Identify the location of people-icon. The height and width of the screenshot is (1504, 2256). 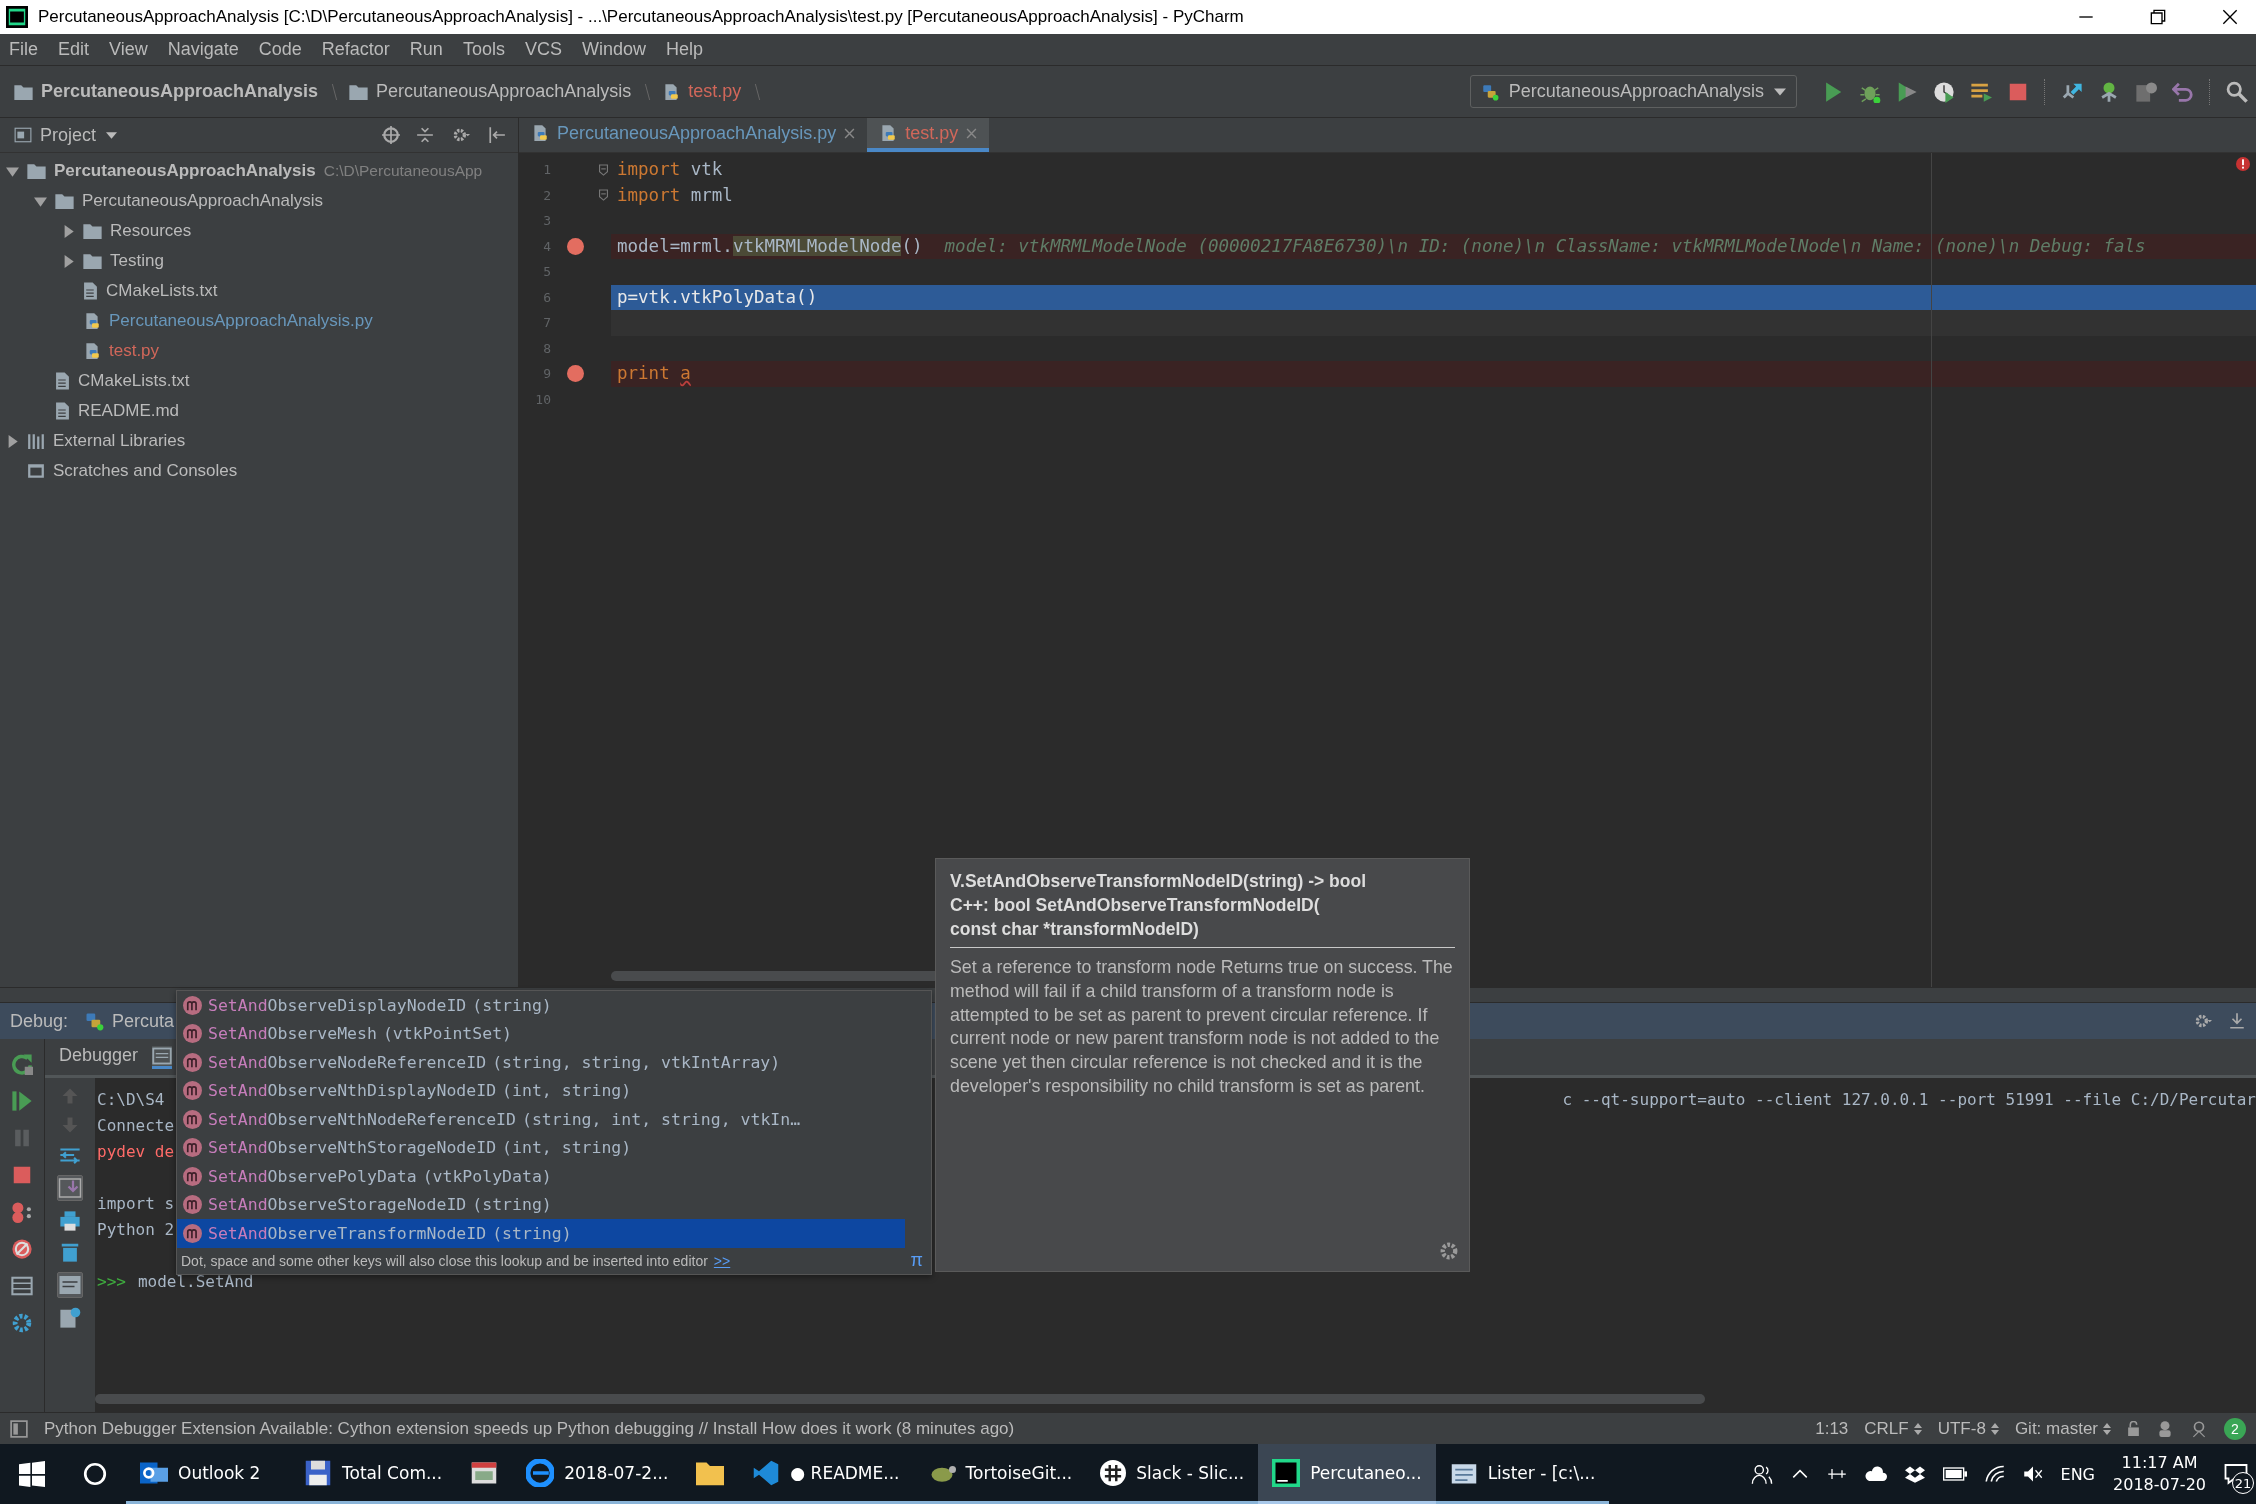
(1761, 1474).